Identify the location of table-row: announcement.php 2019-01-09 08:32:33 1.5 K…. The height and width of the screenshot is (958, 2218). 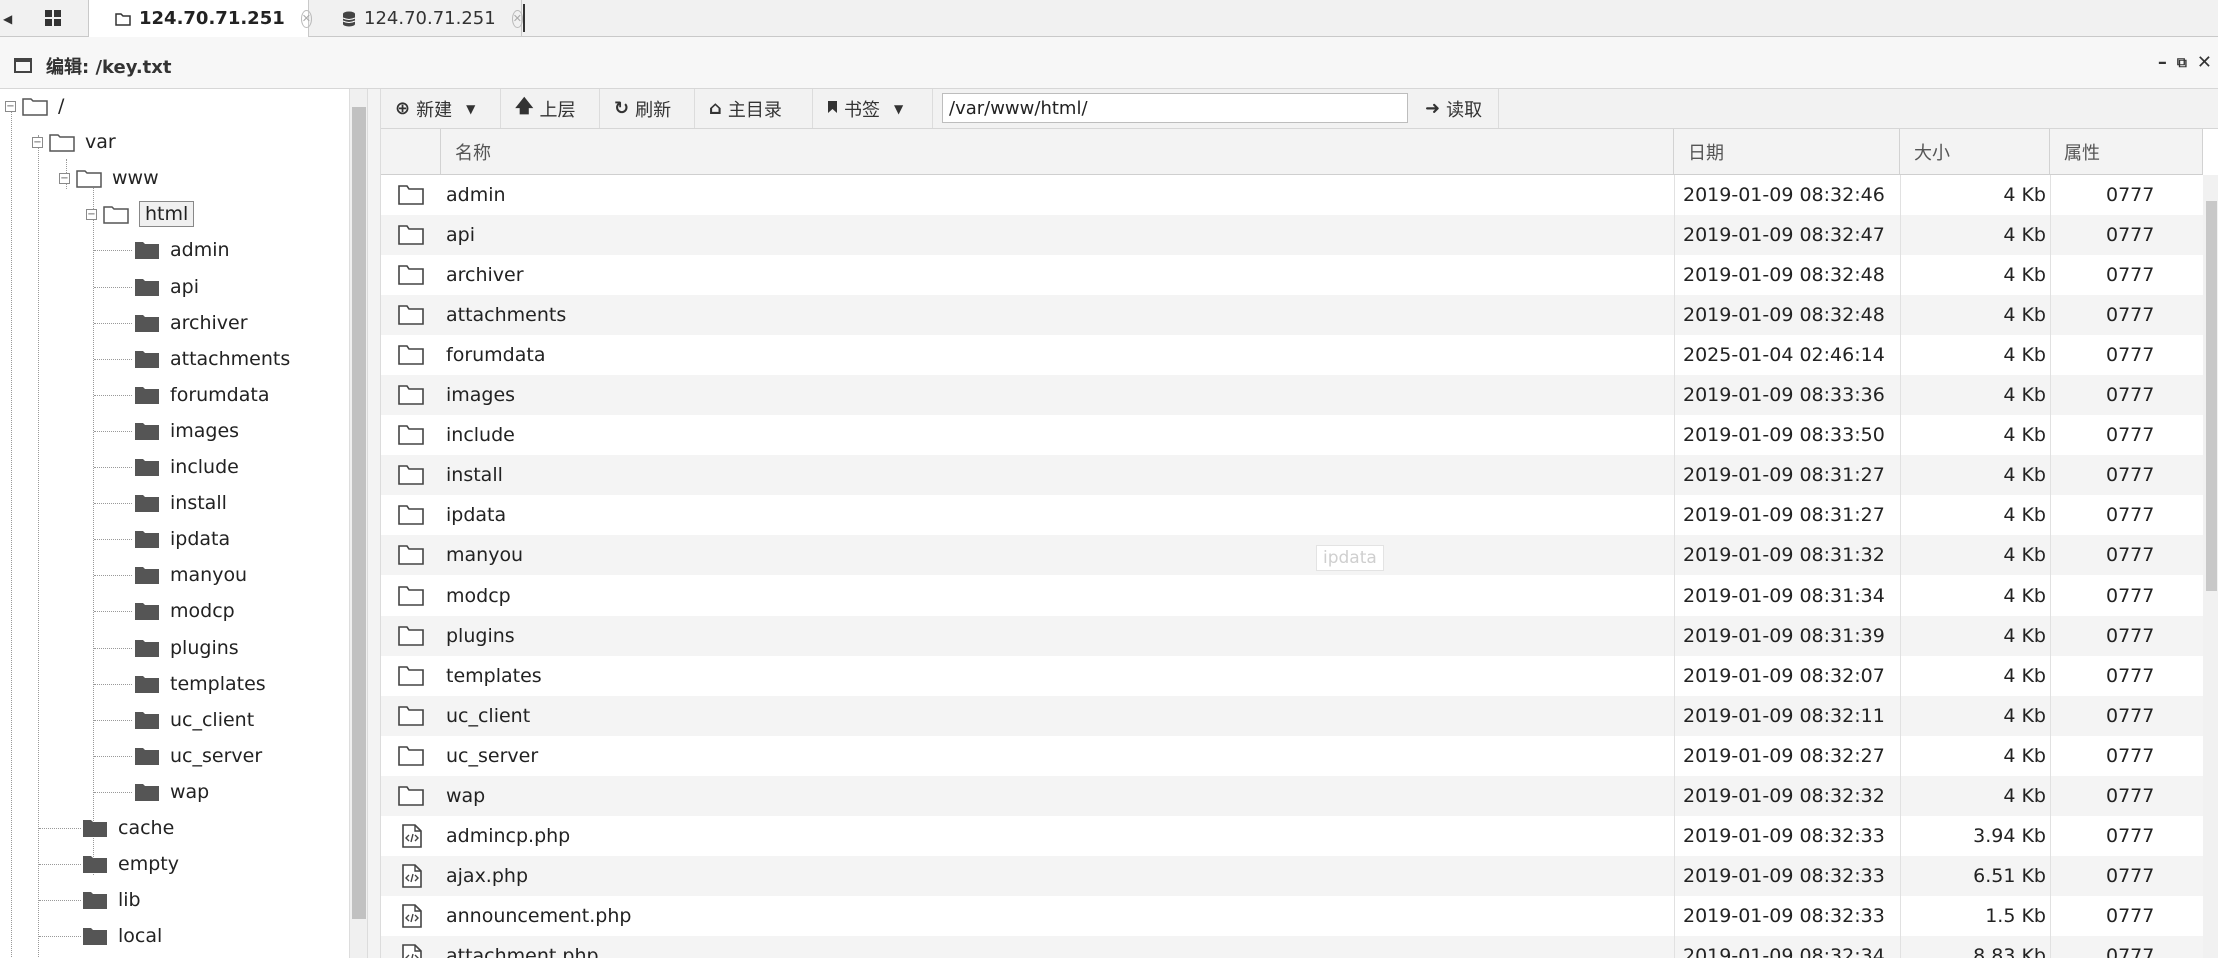
(1292, 916).